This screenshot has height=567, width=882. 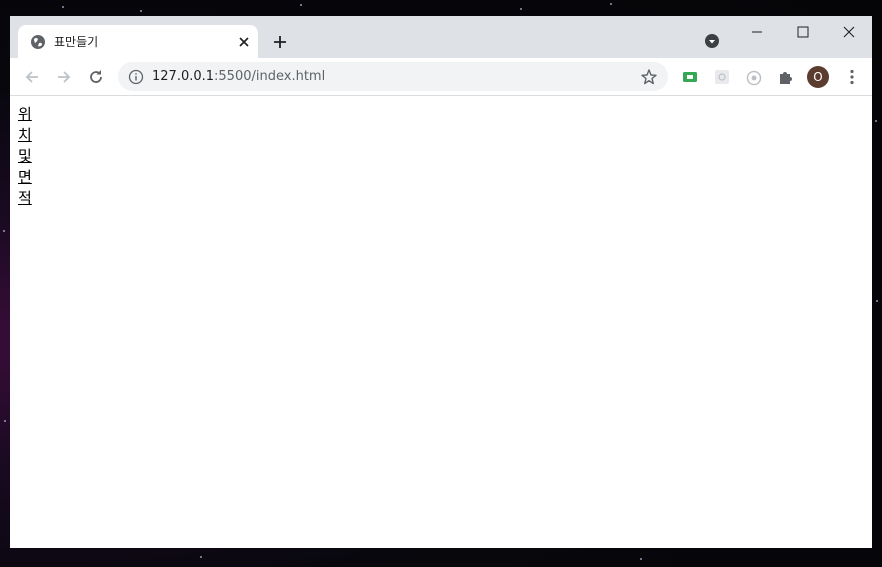 I want to click on toolbar: 127.0.0.1:5500/index.html O, so click(x=441, y=77).